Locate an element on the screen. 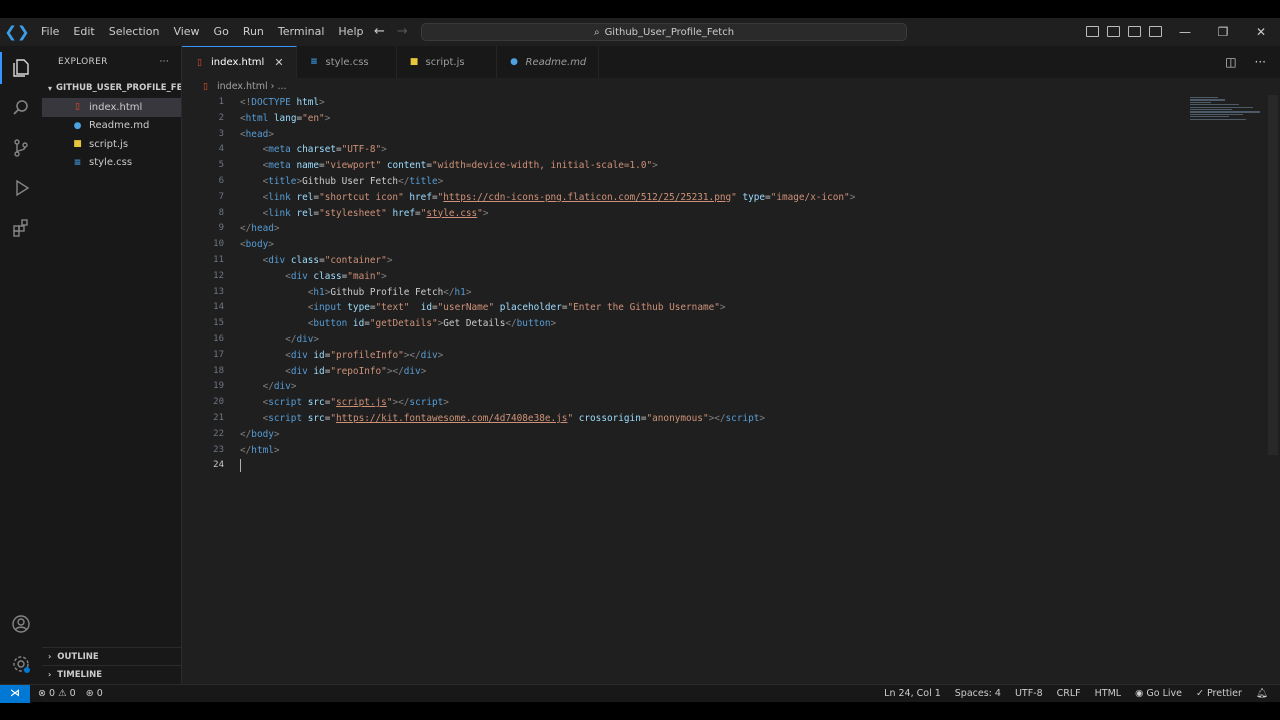  tab-script-js: ■ script.js is located at coordinates (447, 62).